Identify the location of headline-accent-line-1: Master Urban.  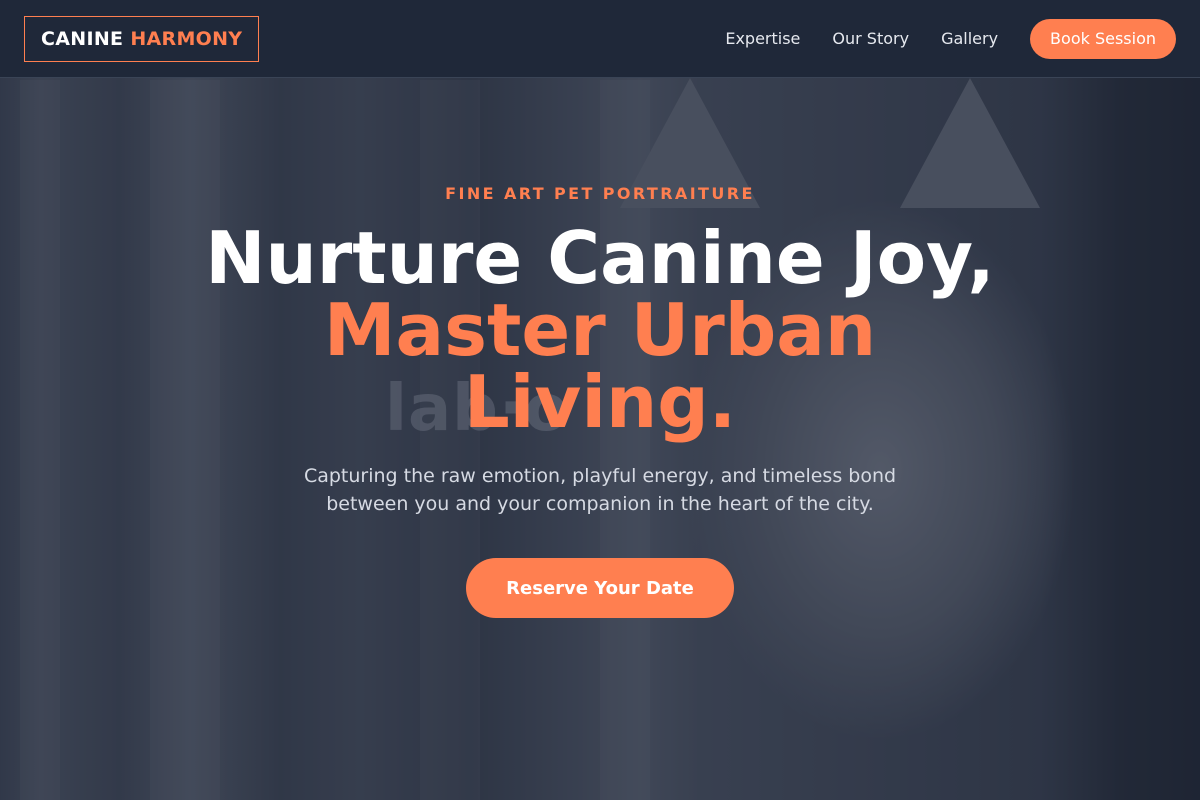
(600, 330).